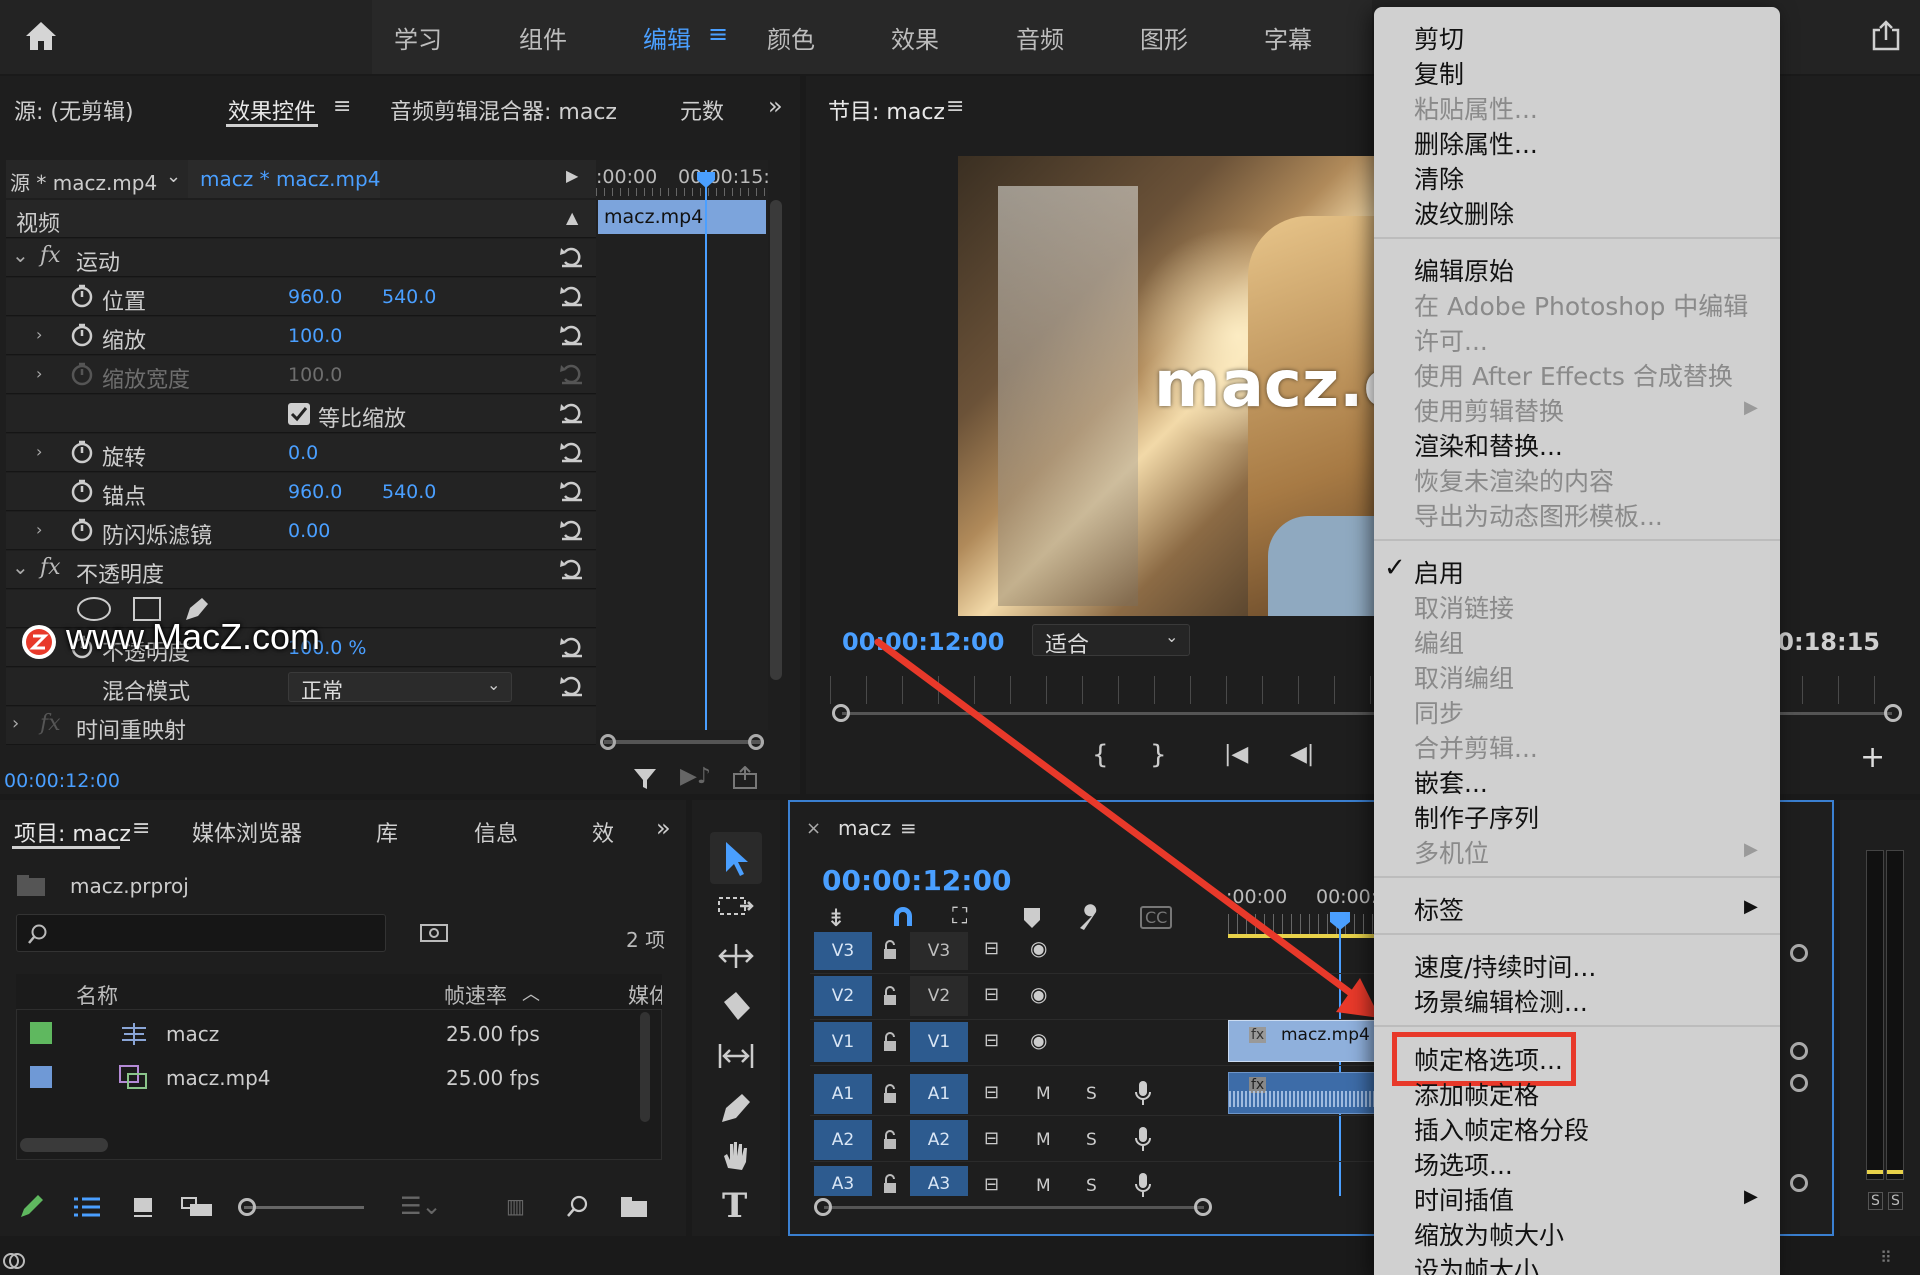 The image size is (1920, 1275). Describe the element at coordinates (1439, 572) in the screenshot. I see `menu-item-enable: 启用` at that location.